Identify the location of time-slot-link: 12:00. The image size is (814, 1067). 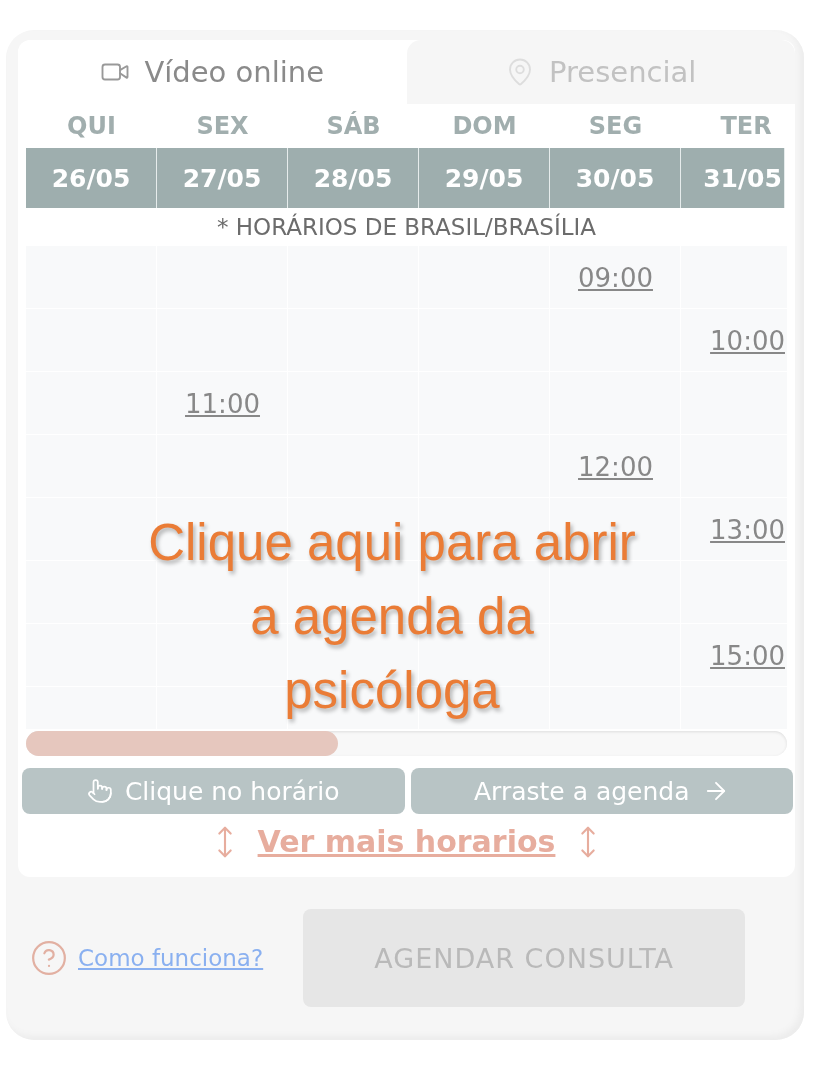
(615, 466).